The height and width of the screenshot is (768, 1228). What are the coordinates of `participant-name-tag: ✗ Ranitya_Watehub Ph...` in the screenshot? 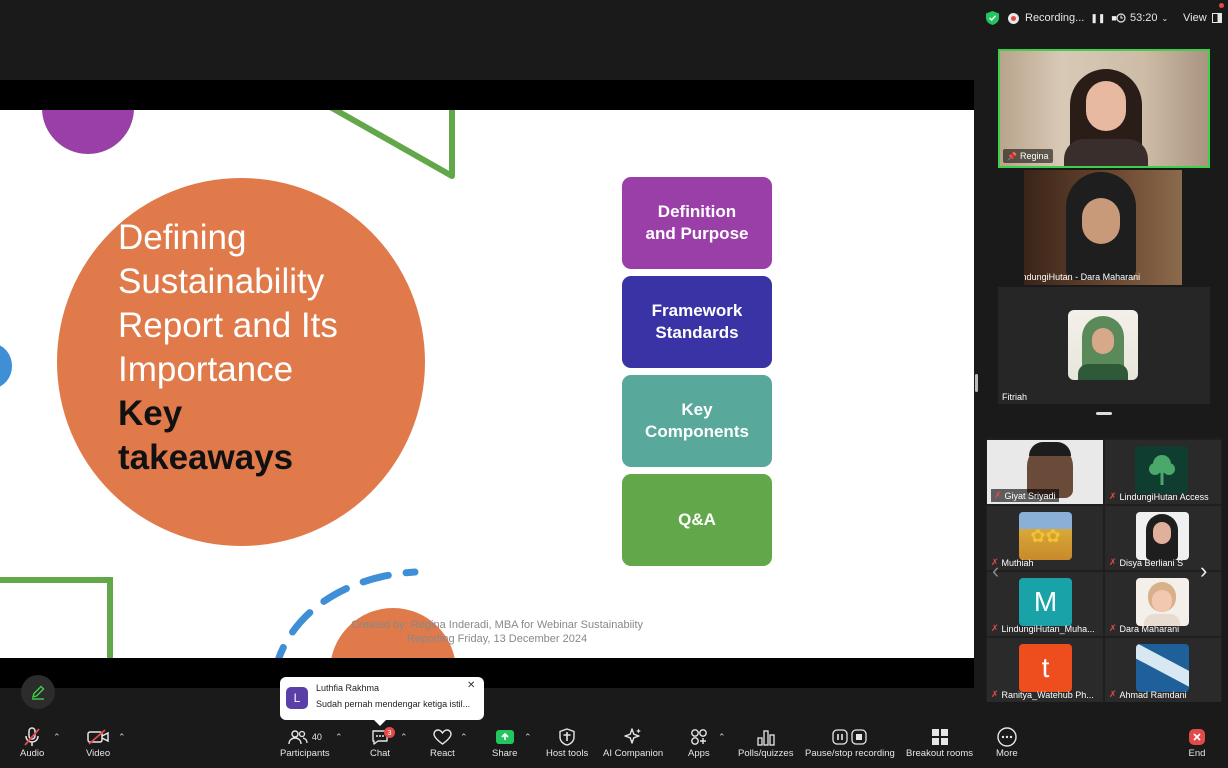 It's located at (1042, 694).